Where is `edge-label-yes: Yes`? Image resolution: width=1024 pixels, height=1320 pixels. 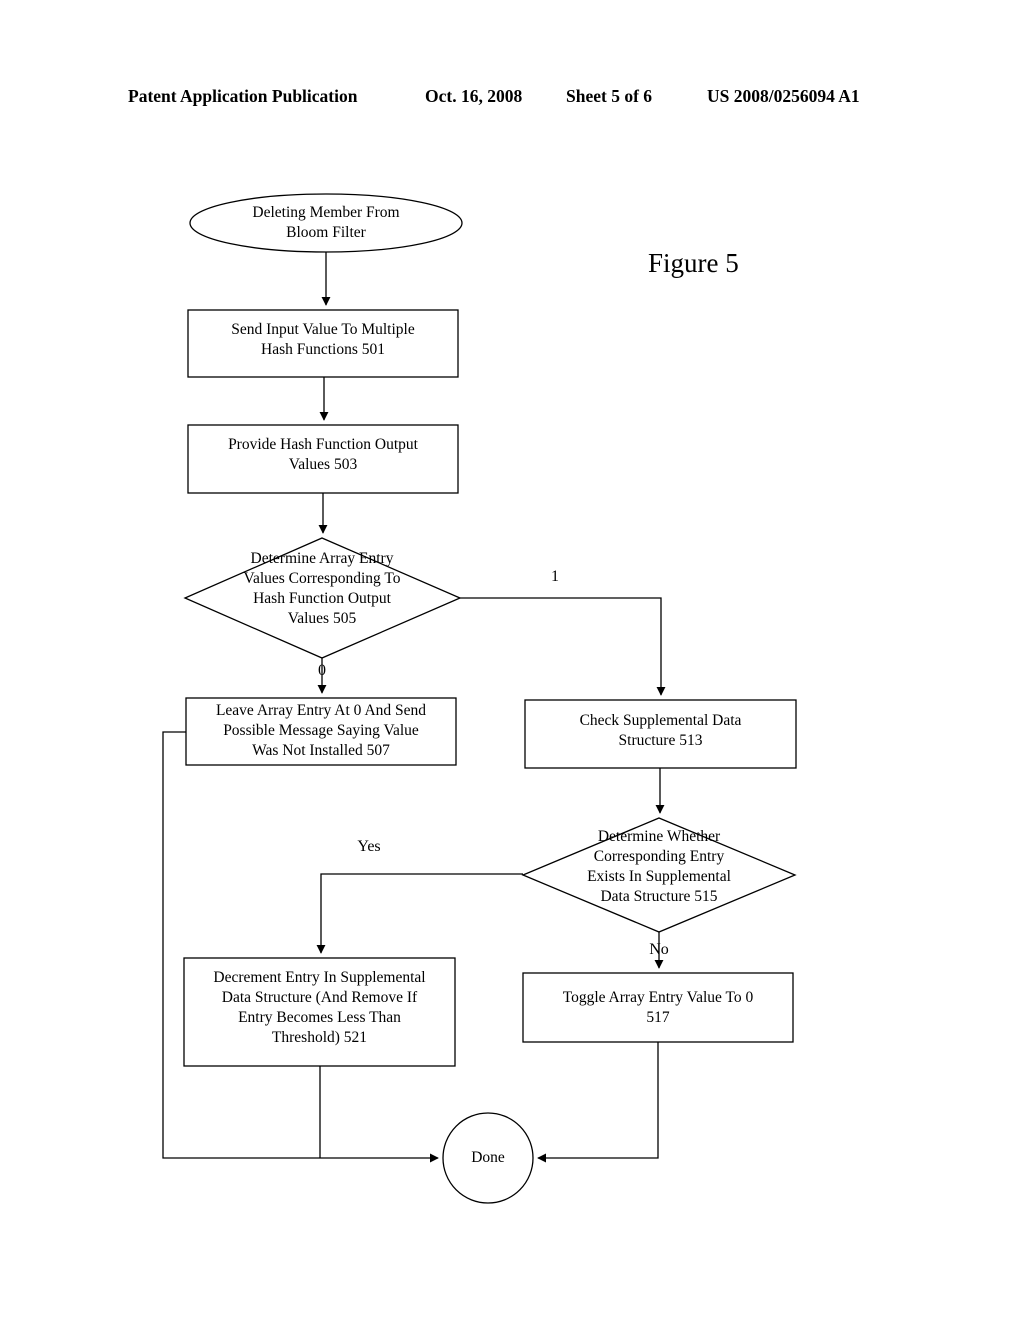 edge-label-yes: Yes is located at coordinates (369, 846).